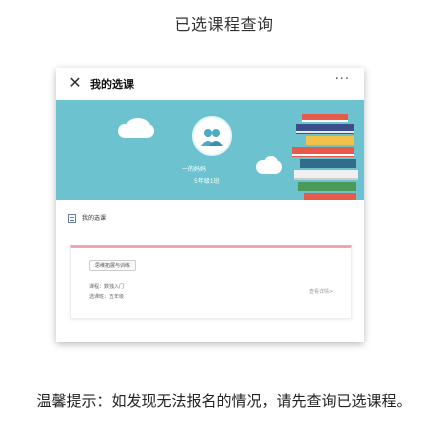  I want to click on view-details-link: 查看详情>, so click(321, 291).